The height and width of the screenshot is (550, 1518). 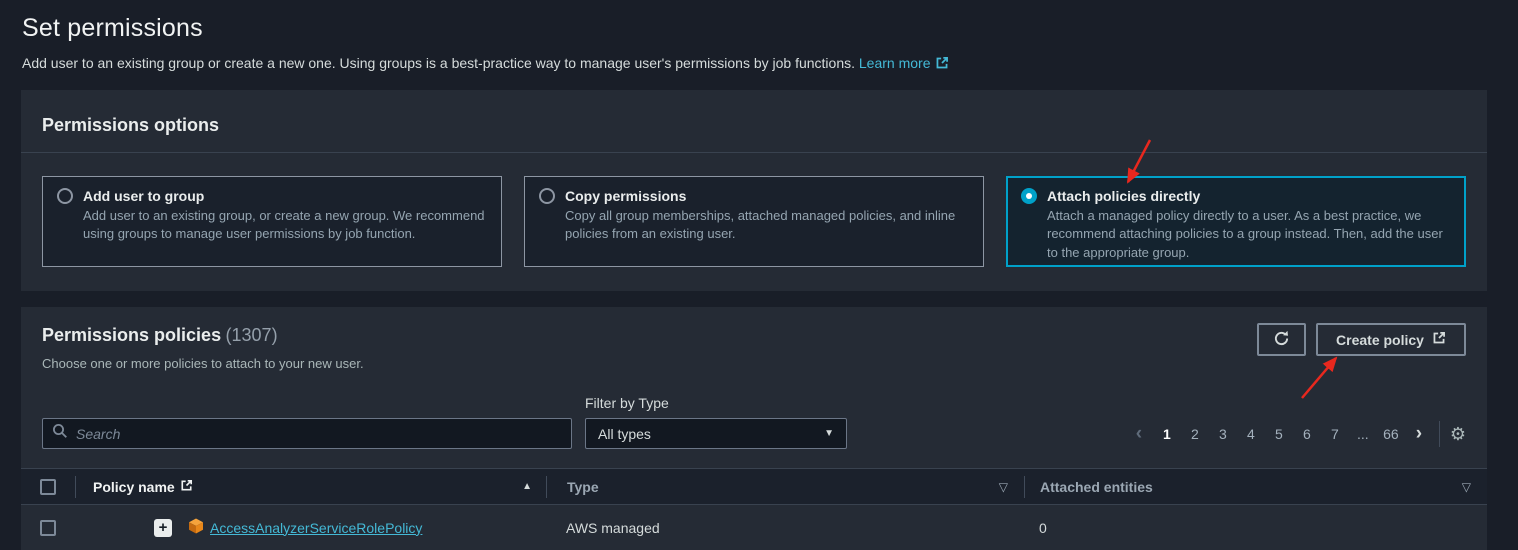 What do you see at coordinates (627, 403) in the screenshot?
I see `filter-by-type-label: Filter by Type` at bounding box center [627, 403].